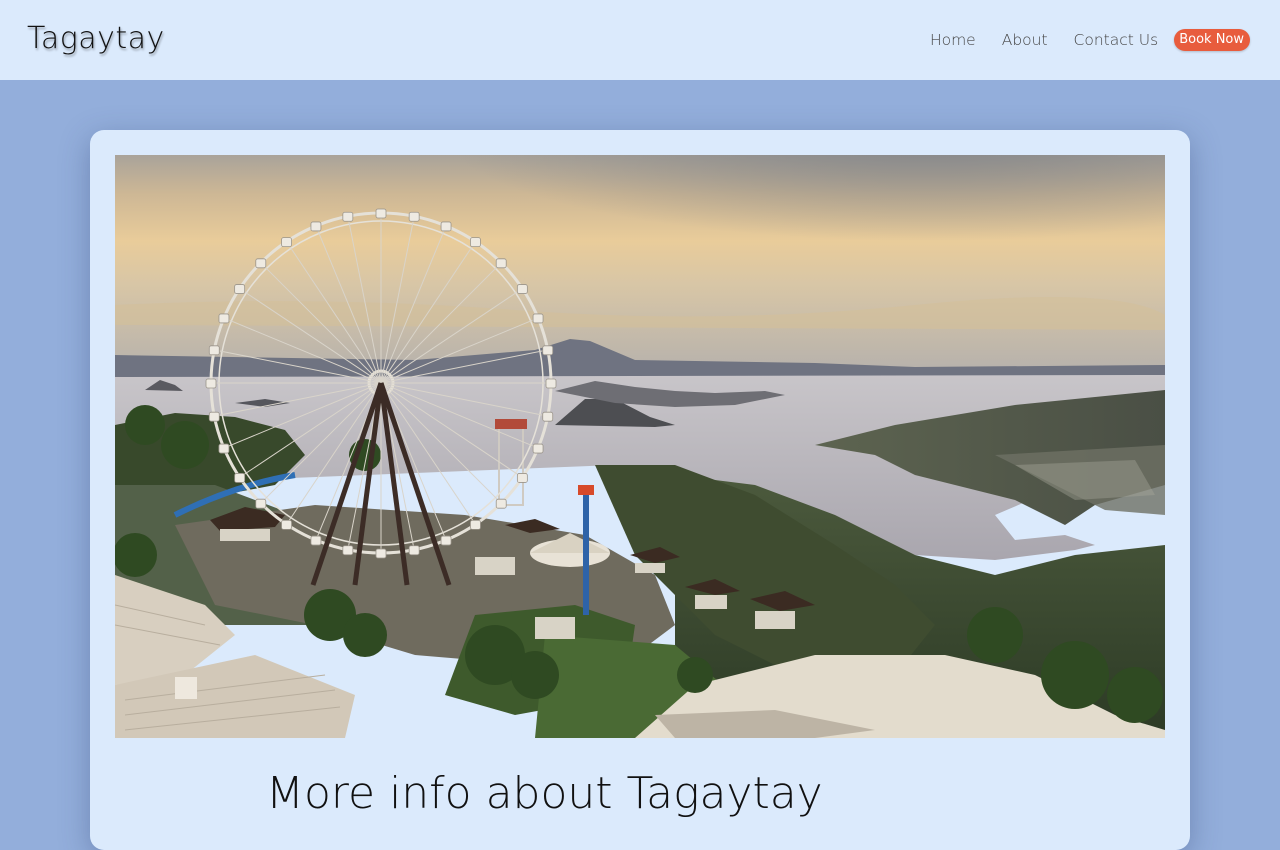 This screenshot has height=850, width=1280. I want to click on book-now-button: Book Now, so click(1212, 40).